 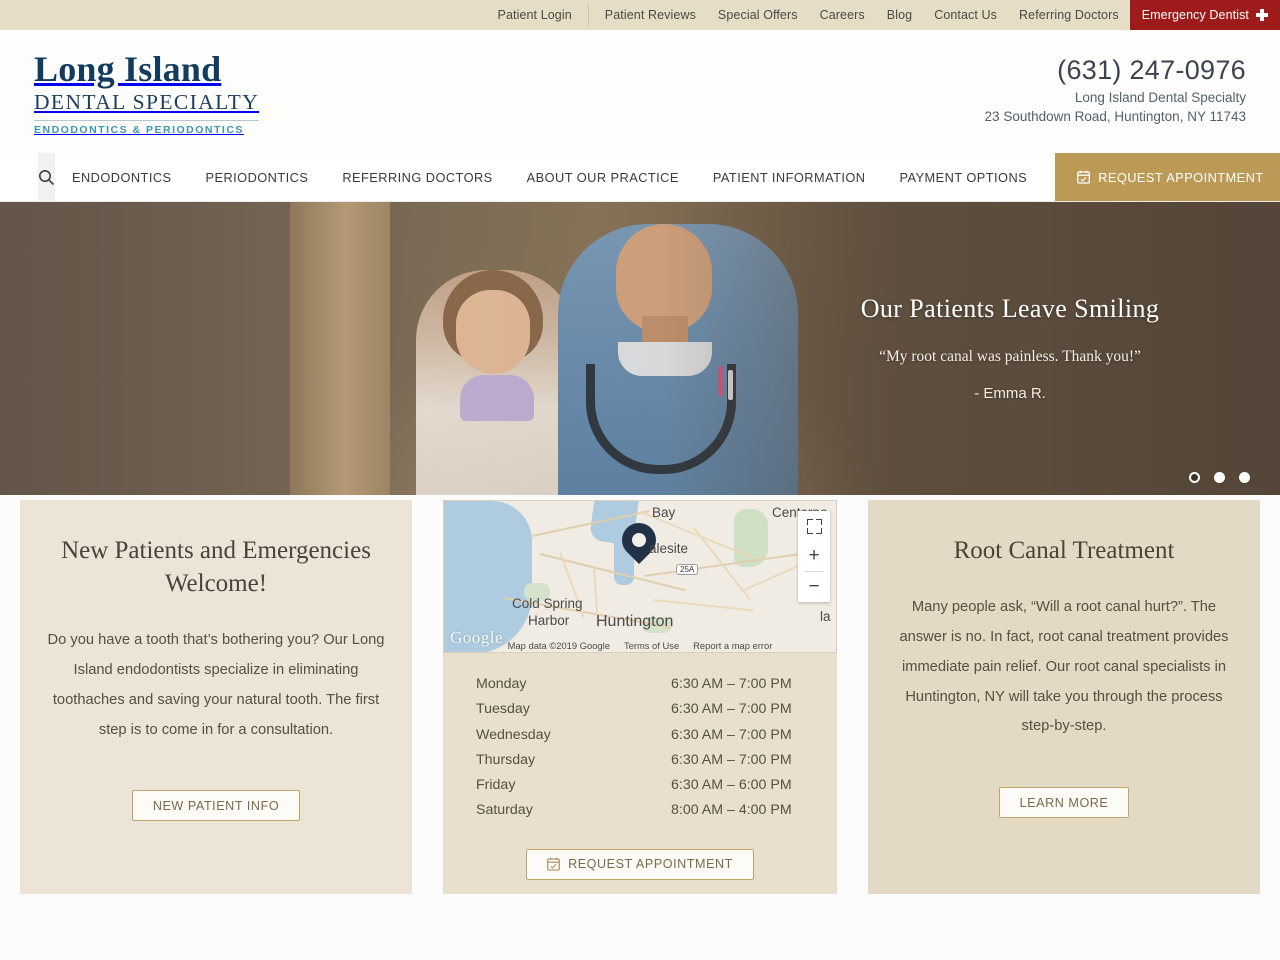 What do you see at coordinates (732, 645) in the screenshot?
I see `map-report-error-link: Report a map error` at bounding box center [732, 645].